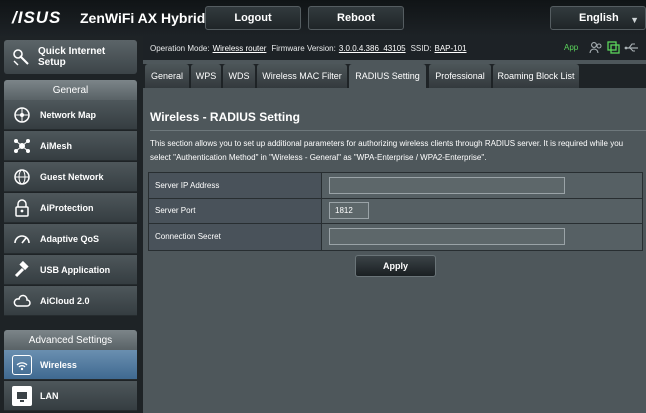 The image size is (646, 413). Describe the element at coordinates (536, 76) in the screenshot. I see `tab-roaming-block-list: Roaming Block List` at that location.